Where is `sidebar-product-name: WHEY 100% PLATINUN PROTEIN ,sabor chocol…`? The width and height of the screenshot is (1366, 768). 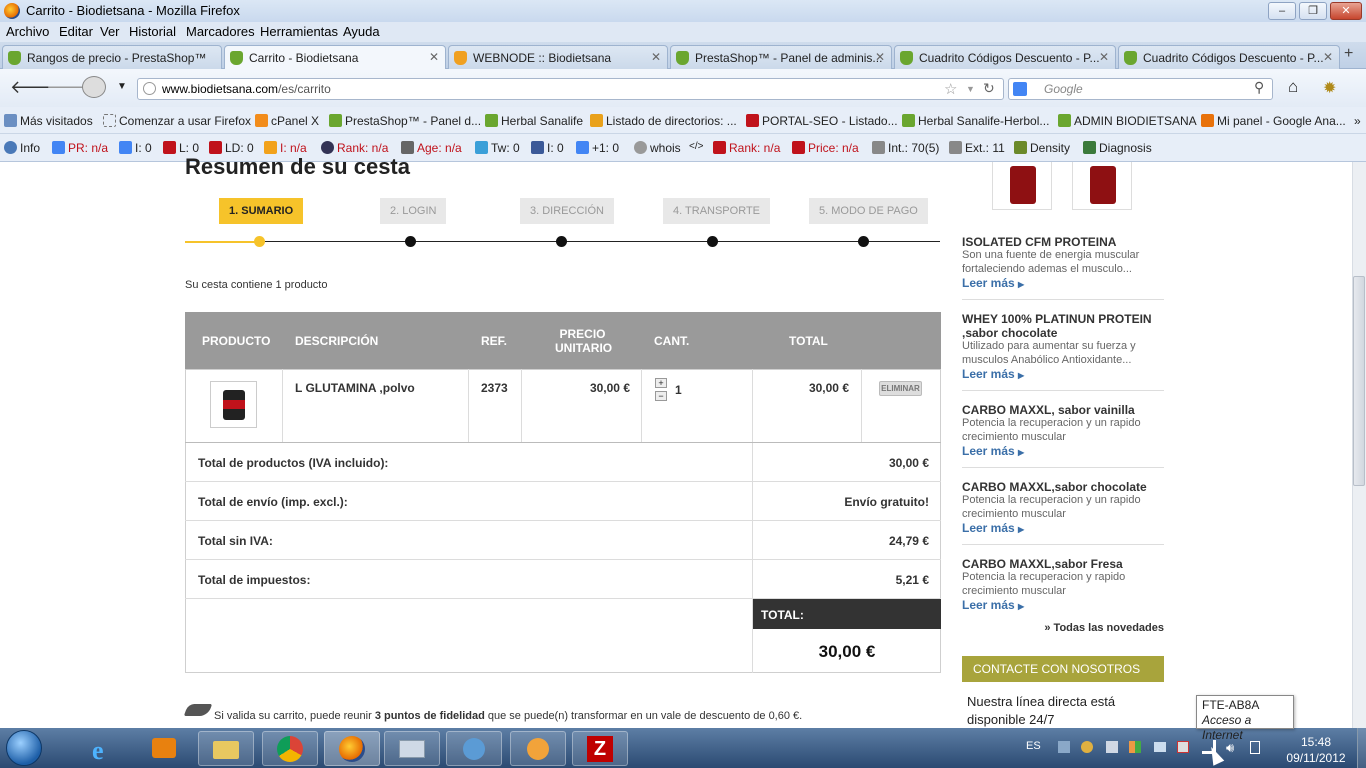
sidebar-product-name: WHEY 100% PLATINUN PROTEIN ,sabor chocol… is located at coordinates (1062, 326).